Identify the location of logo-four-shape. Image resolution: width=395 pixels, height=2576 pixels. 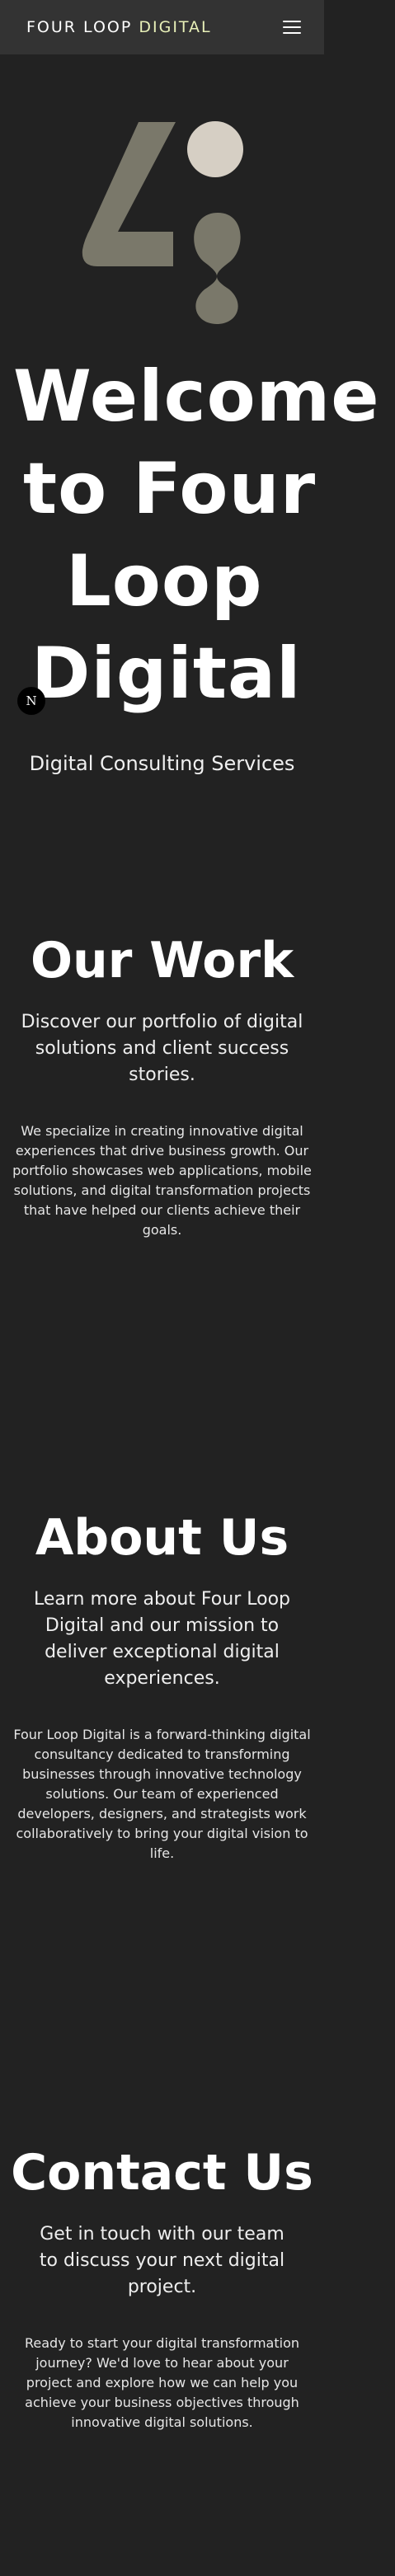
(129, 194).